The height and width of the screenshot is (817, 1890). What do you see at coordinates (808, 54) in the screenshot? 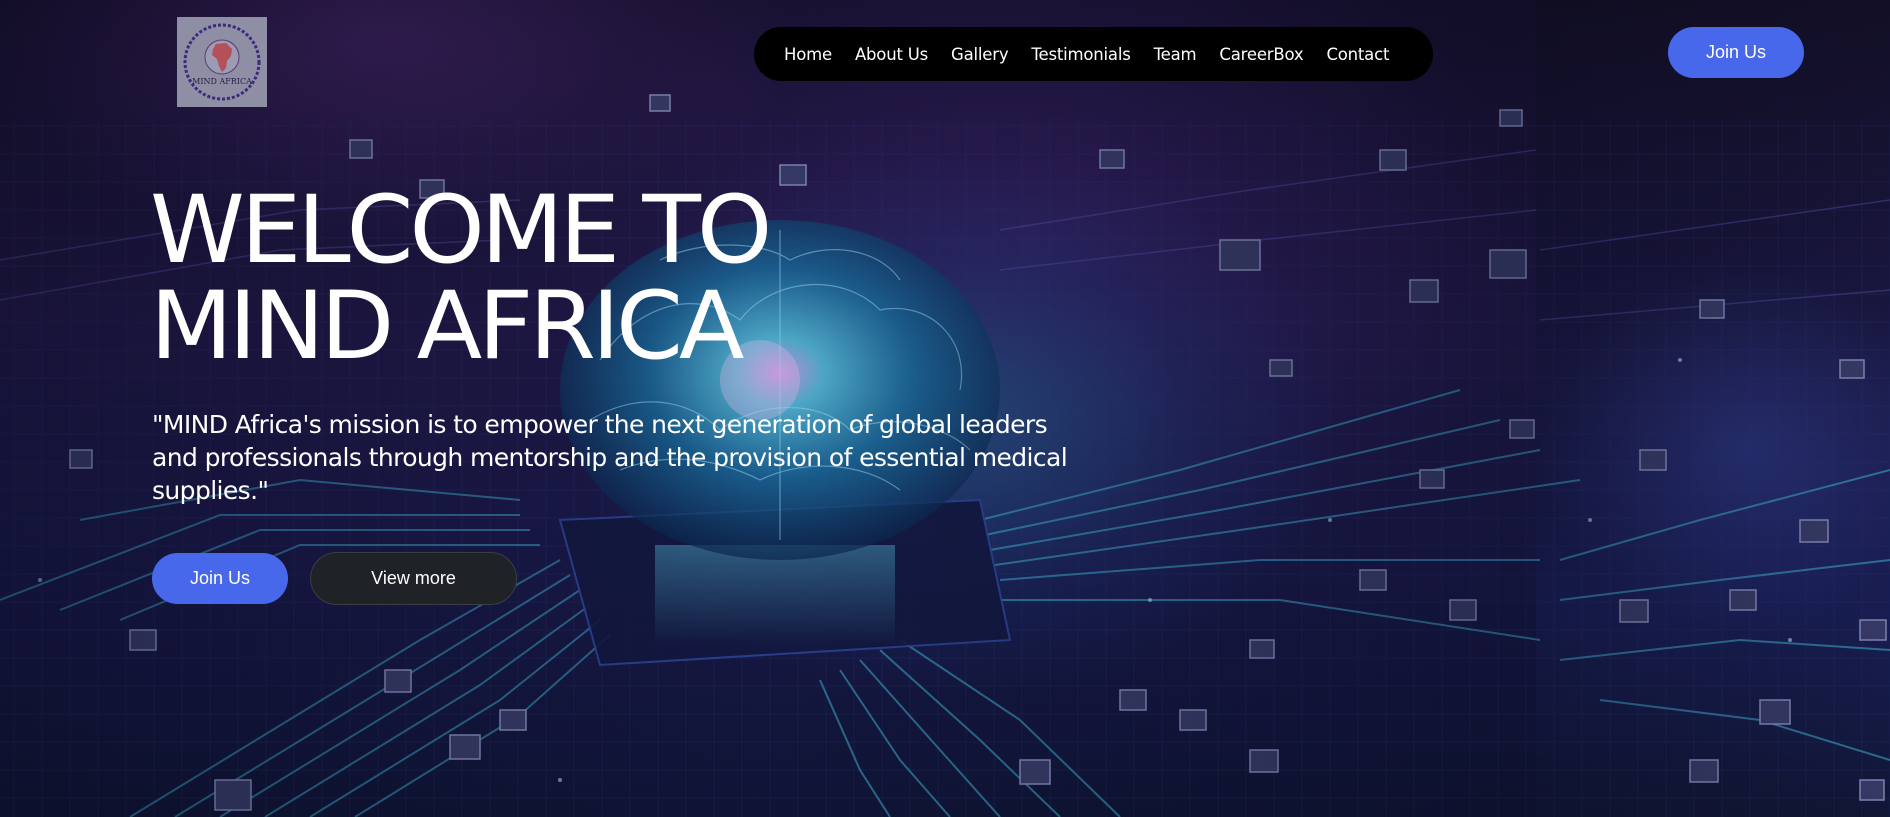
I see `nav-item-home: Home` at bounding box center [808, 54].